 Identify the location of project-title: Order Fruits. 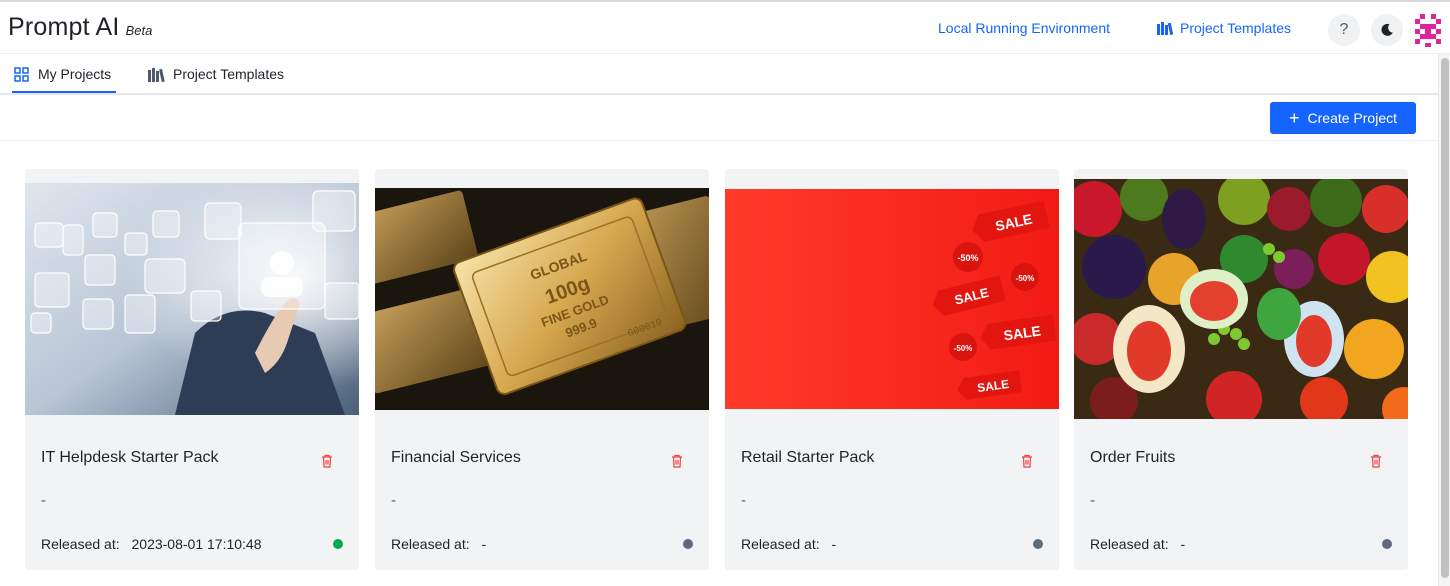
(1133, 457).